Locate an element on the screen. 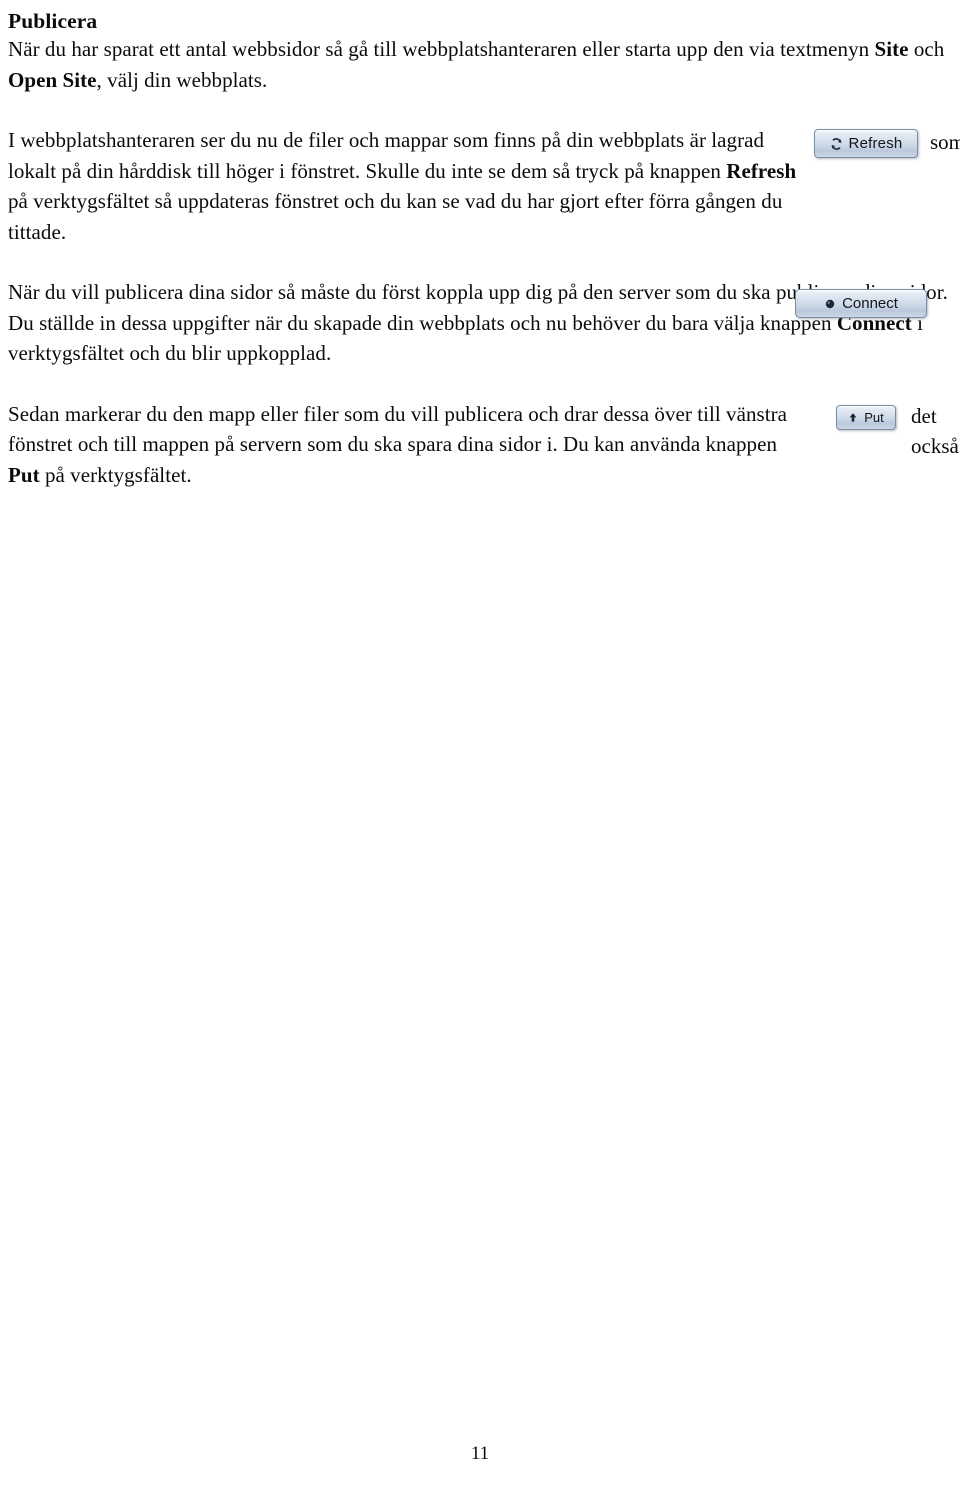  connect-dot-icon is located at coordinates (830, 304).